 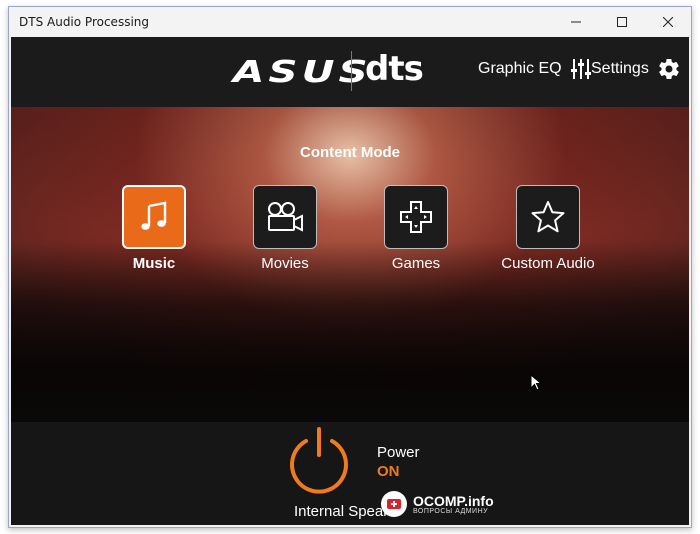 I want to click on minimize-button, so click(x=576, y=22).